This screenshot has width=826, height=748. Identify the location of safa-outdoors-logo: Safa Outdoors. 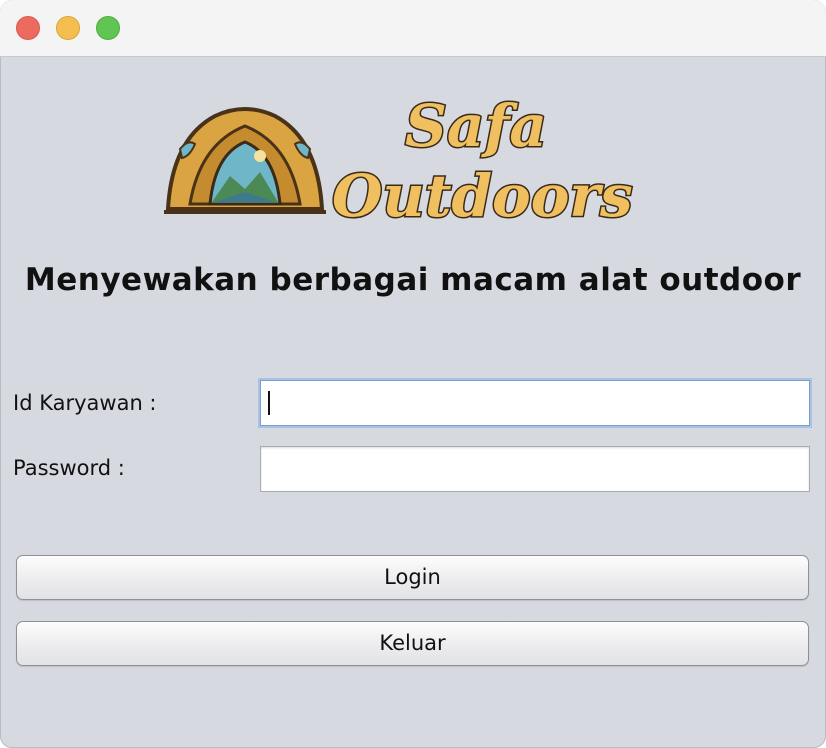
(399, 161).